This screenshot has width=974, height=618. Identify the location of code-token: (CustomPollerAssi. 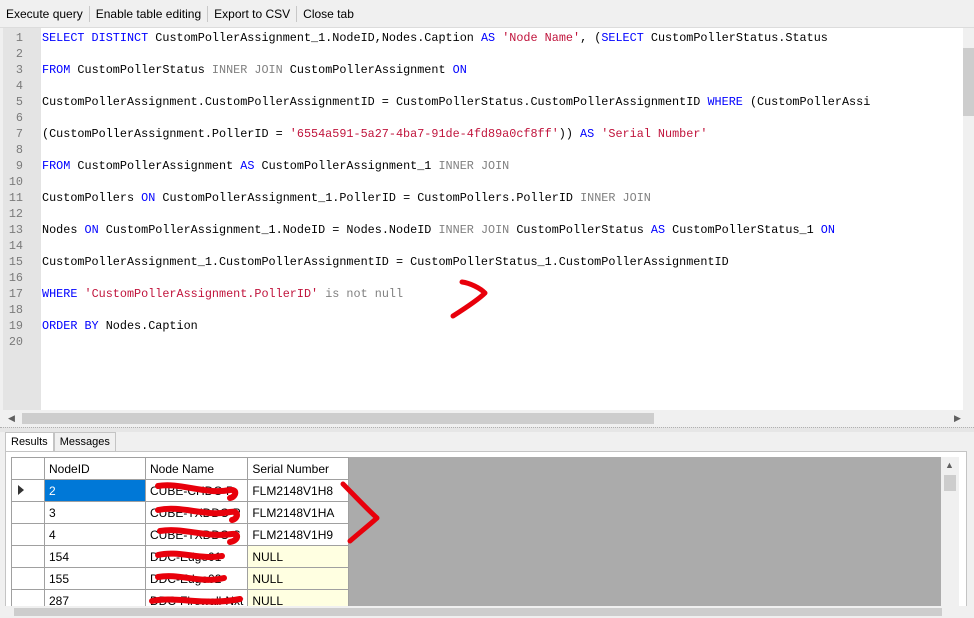
(810, 102).